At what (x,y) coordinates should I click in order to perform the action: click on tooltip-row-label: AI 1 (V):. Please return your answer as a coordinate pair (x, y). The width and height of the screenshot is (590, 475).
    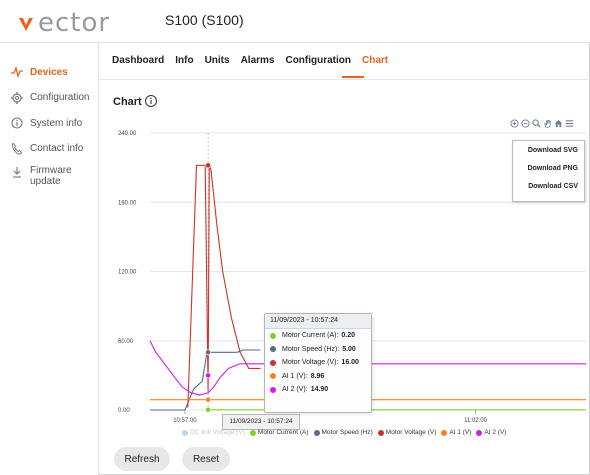
    Looking at the image, I should click on (295, 376).